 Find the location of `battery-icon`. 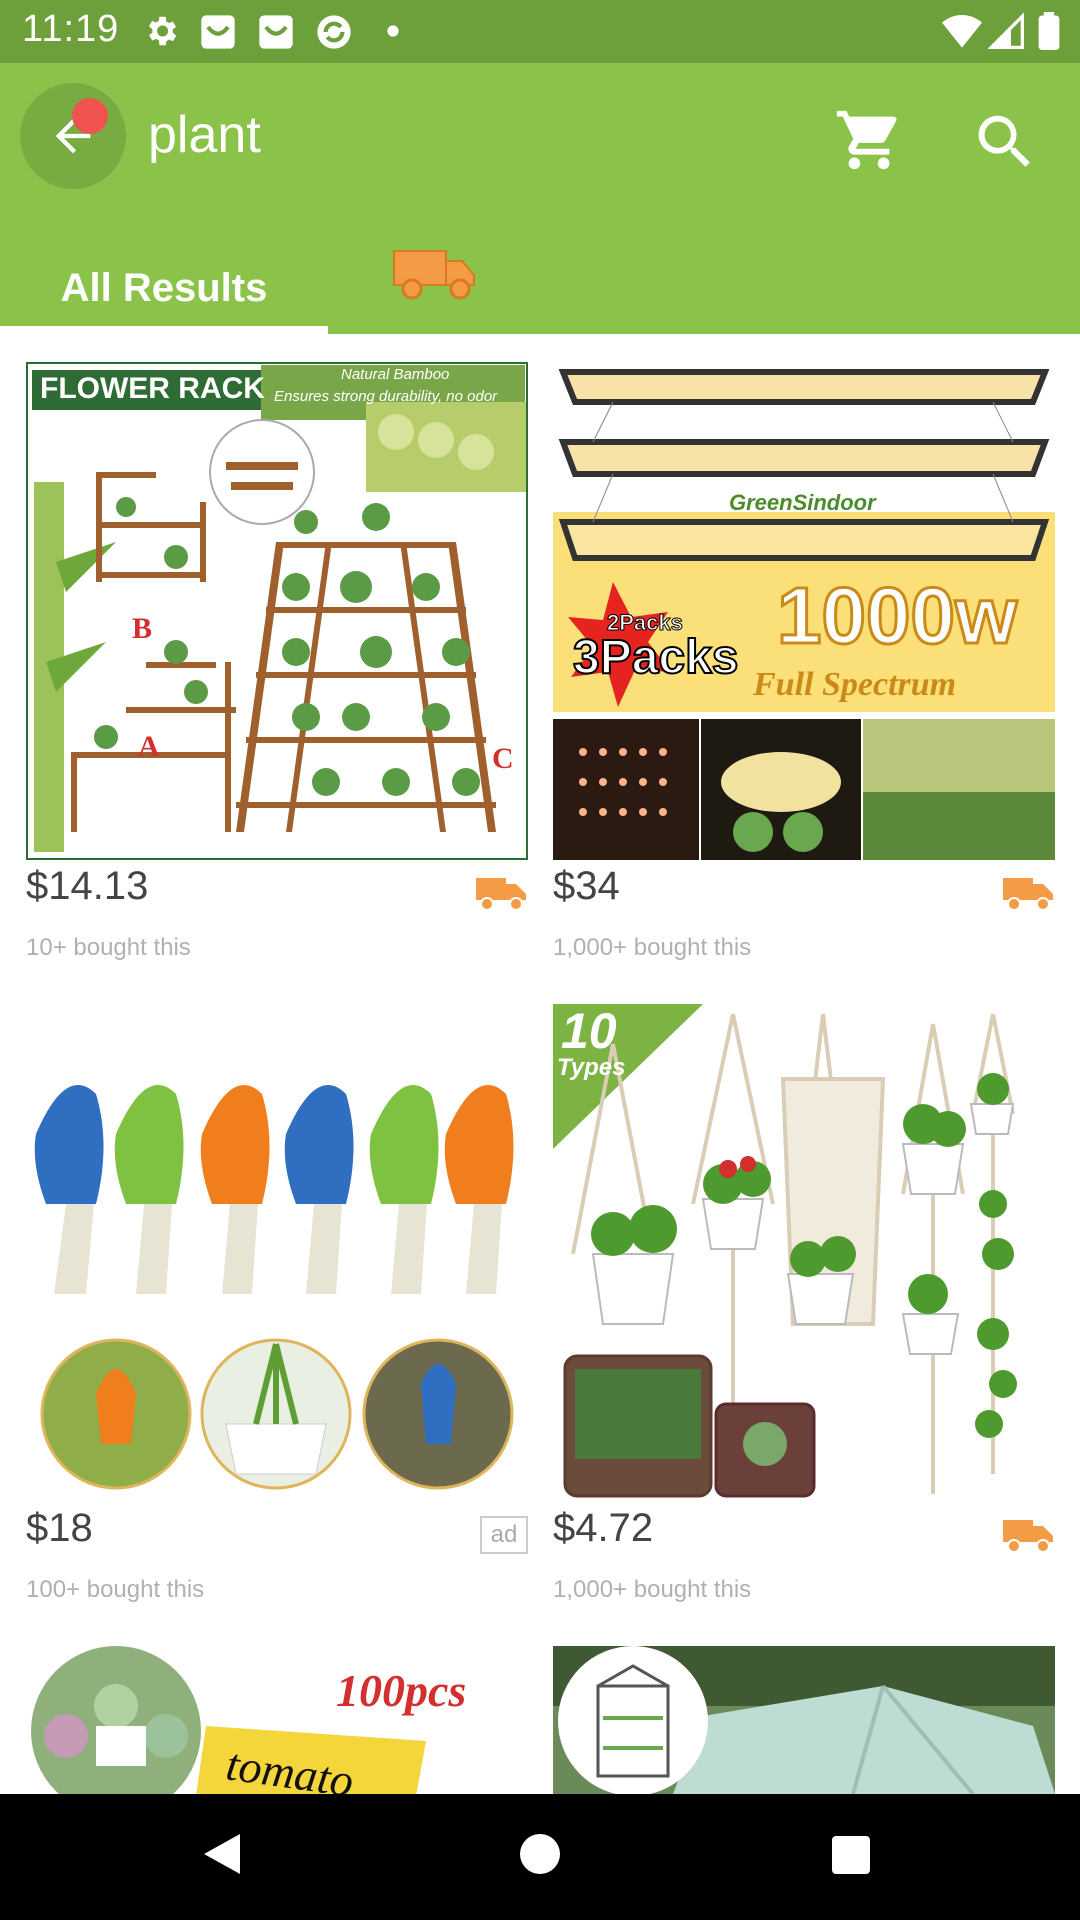

battery-icon is located at coordinates (1049, 31).